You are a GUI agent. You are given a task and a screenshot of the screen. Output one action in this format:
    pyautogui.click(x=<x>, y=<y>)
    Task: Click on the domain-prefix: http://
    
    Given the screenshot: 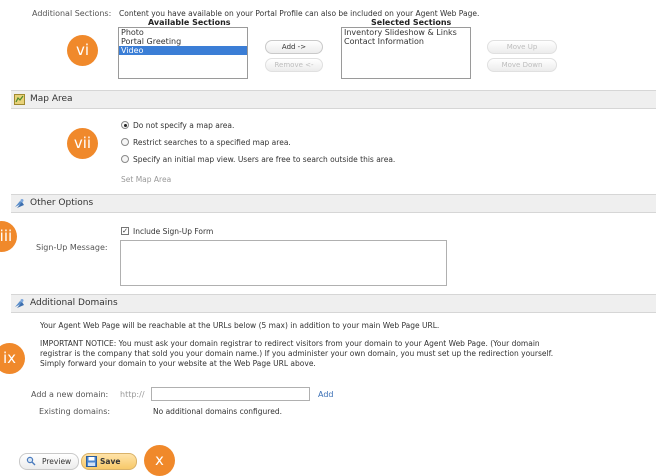 What is the action you would take?
    pyautogui.click(x=132, y=394)
    